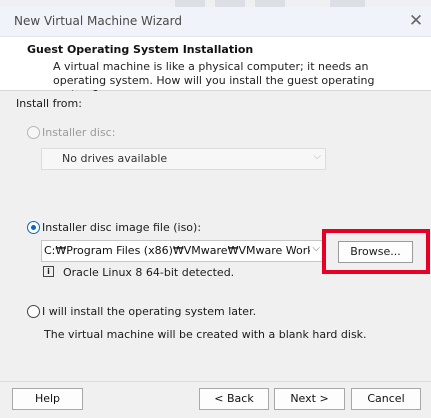 This screenshot has height=418, width=431. I want to click on installer-disc-label: Installer disc:, so click(79, 132).